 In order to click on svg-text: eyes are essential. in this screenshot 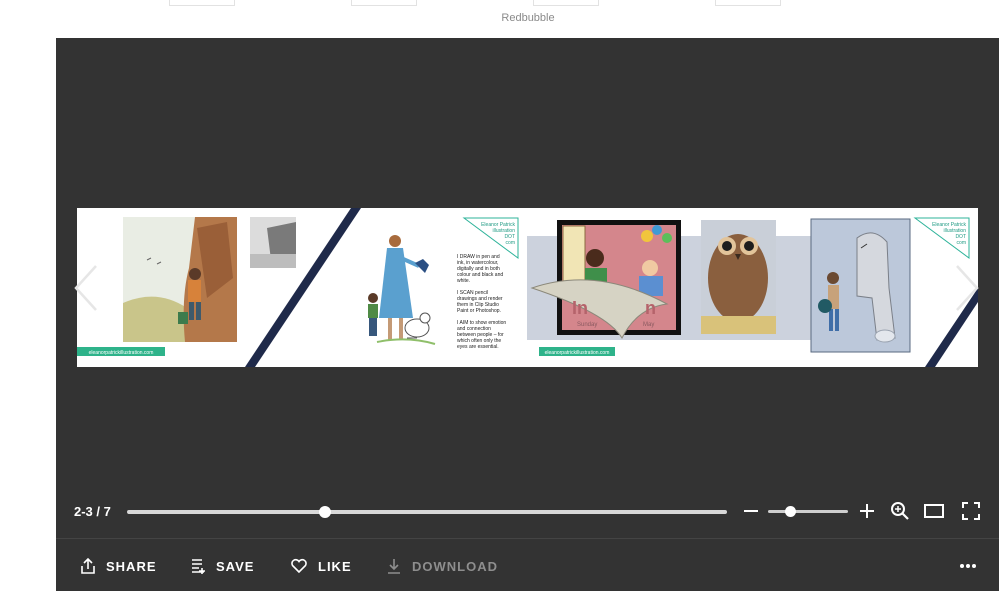, I will do `click(478, 347)`.